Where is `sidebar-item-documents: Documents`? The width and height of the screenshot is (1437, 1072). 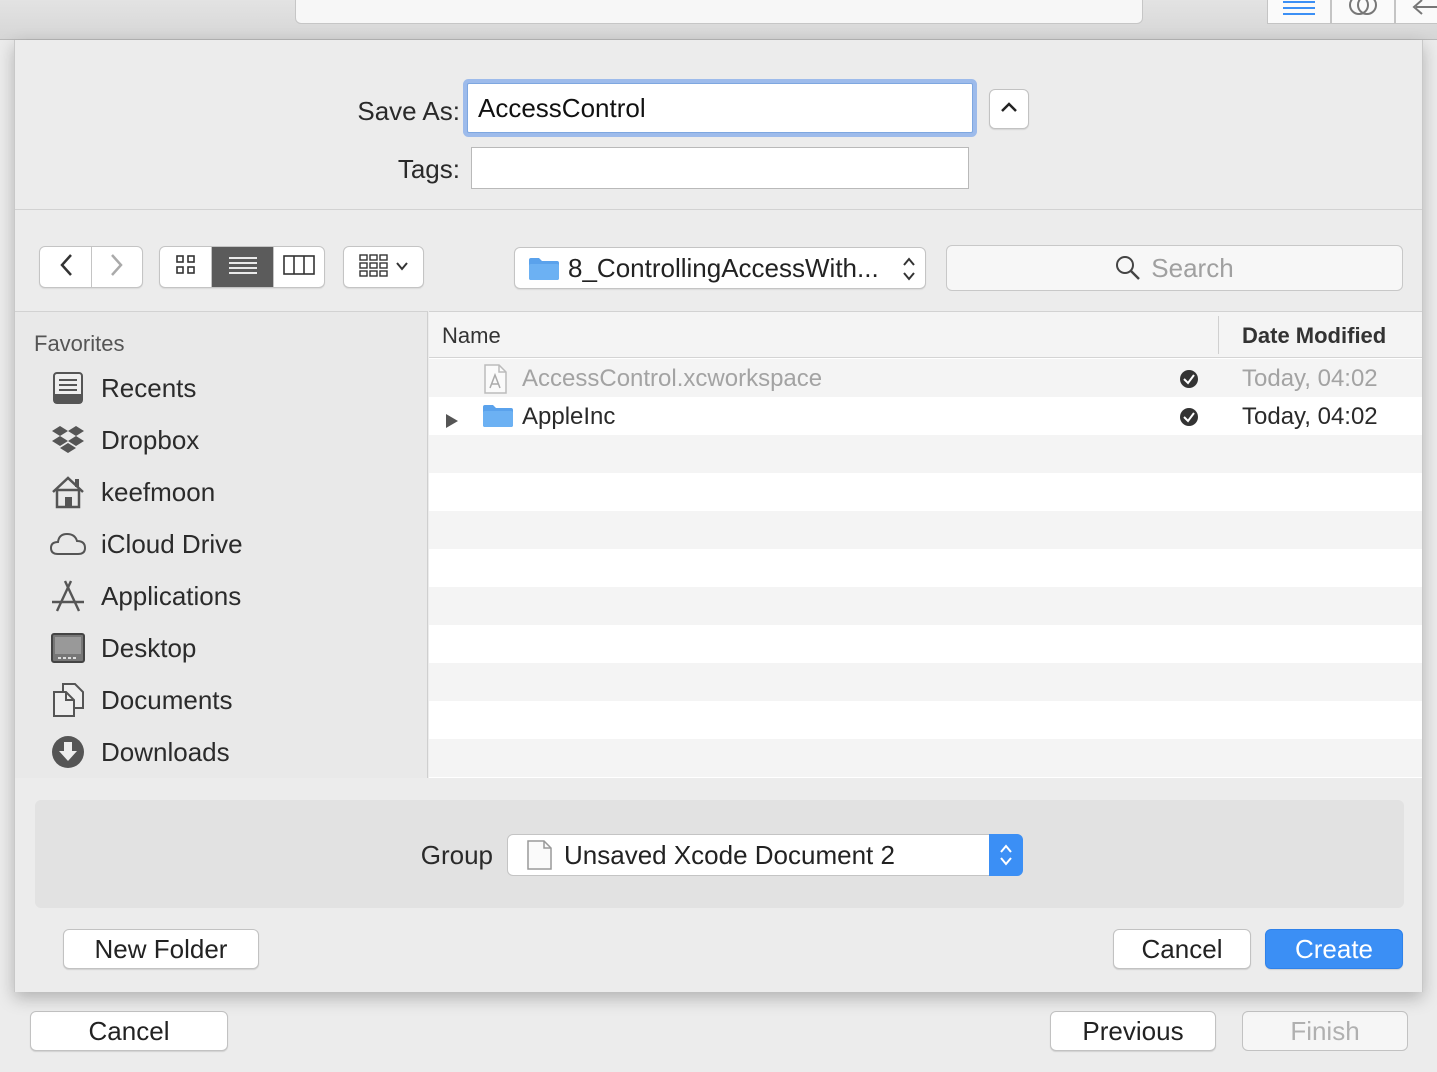 sidebar-item-documents: Documents is located at coordinates (229, 700).